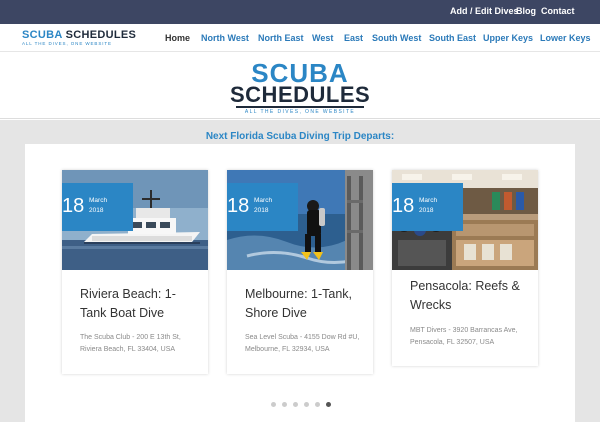 The image size is (600, 422). I want to click on logo-schedules-text: SCHEDULES, so click(101, 35).